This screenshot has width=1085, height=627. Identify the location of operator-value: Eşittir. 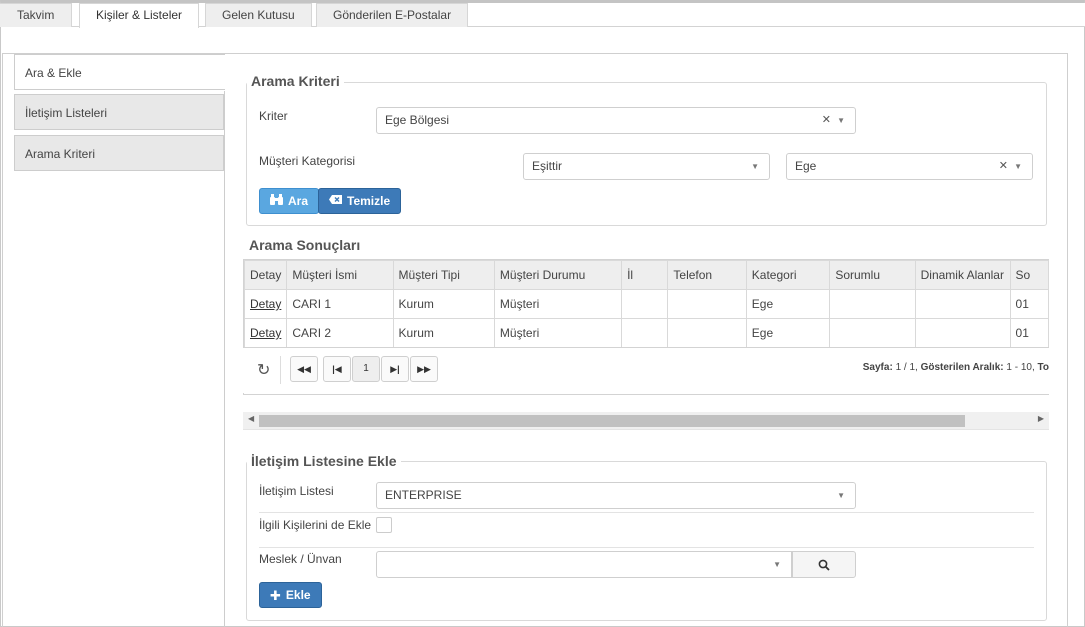
(547, 166).